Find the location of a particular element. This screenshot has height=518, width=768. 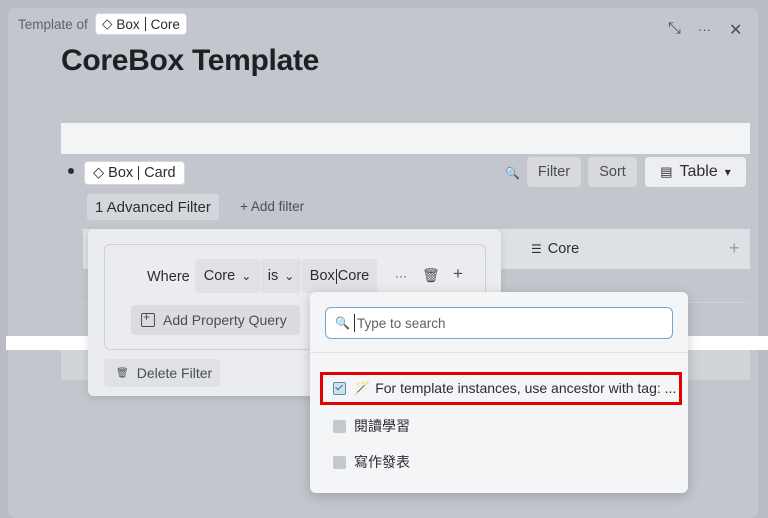

table-icon: ▤ is located at coordinates (666, 171).